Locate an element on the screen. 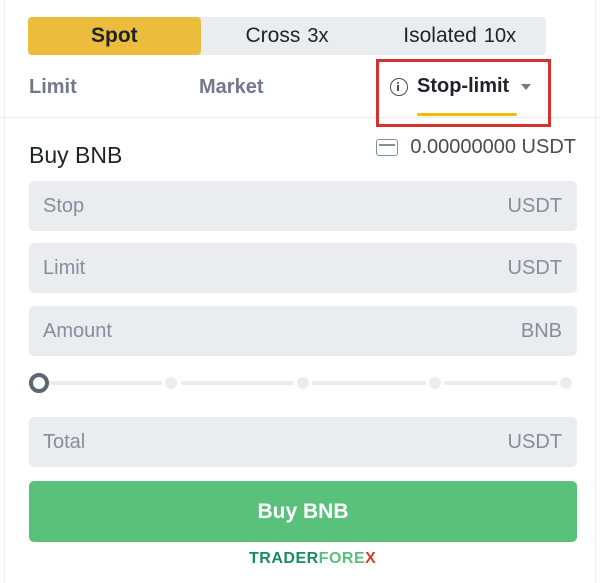 Image resolution: width=600 pixels, height=583 pixels. tab-stop-limit: Stop-limit is located at coordinates (461, 86).